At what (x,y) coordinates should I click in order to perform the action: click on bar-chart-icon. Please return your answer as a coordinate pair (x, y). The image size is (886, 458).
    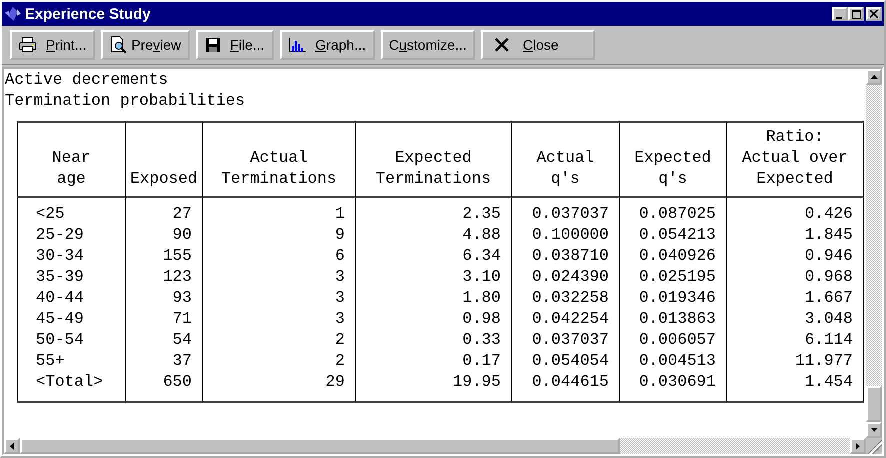
    Looking at the image, I should click on (297, 45).